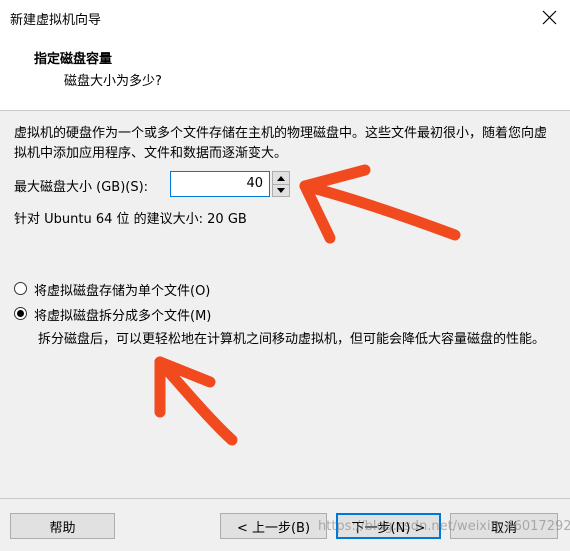  Describe the element at coordinates (20, 288) in the screenshot. I see `single-file-radio` at that location.